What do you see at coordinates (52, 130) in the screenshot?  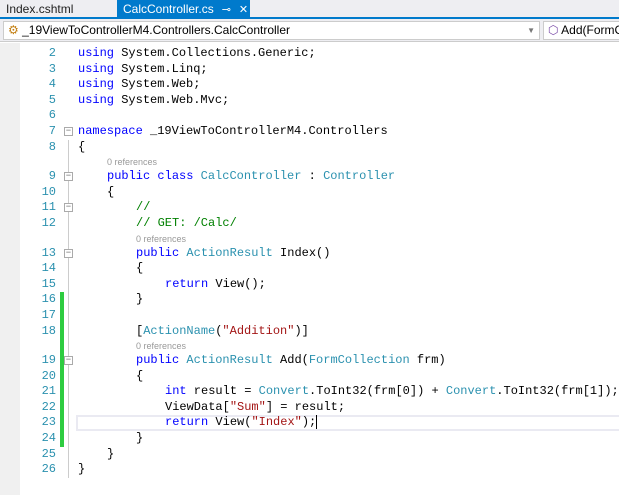 I see `line-number: 7` at bounding box center [52, 130].